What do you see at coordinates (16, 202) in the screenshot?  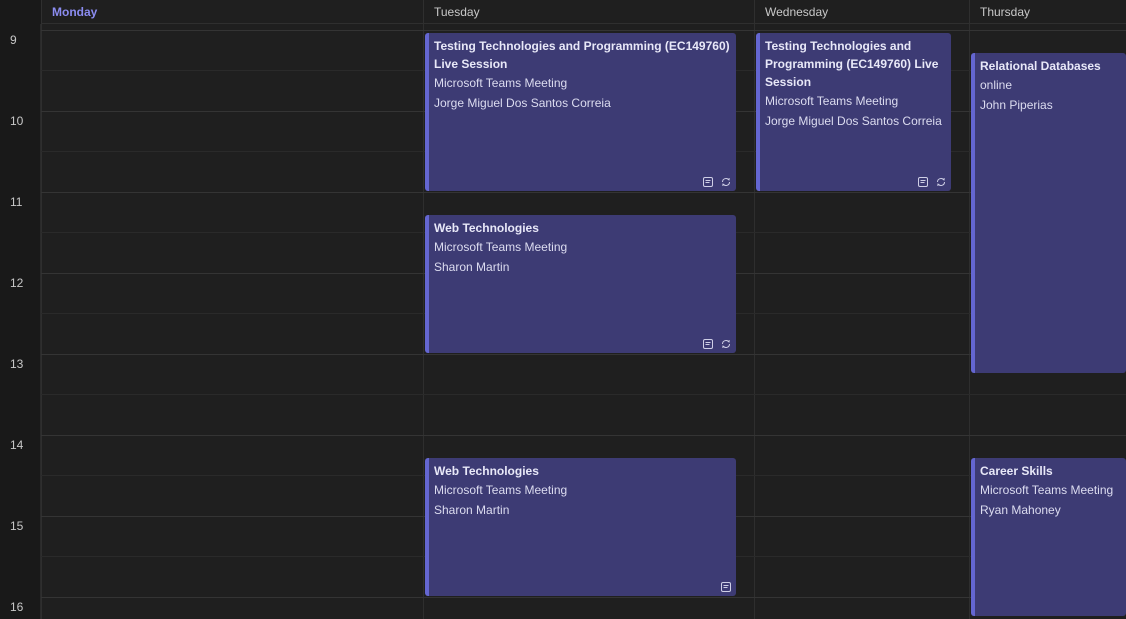 I see `hour-label: 11` at bounding box center [16, 202].